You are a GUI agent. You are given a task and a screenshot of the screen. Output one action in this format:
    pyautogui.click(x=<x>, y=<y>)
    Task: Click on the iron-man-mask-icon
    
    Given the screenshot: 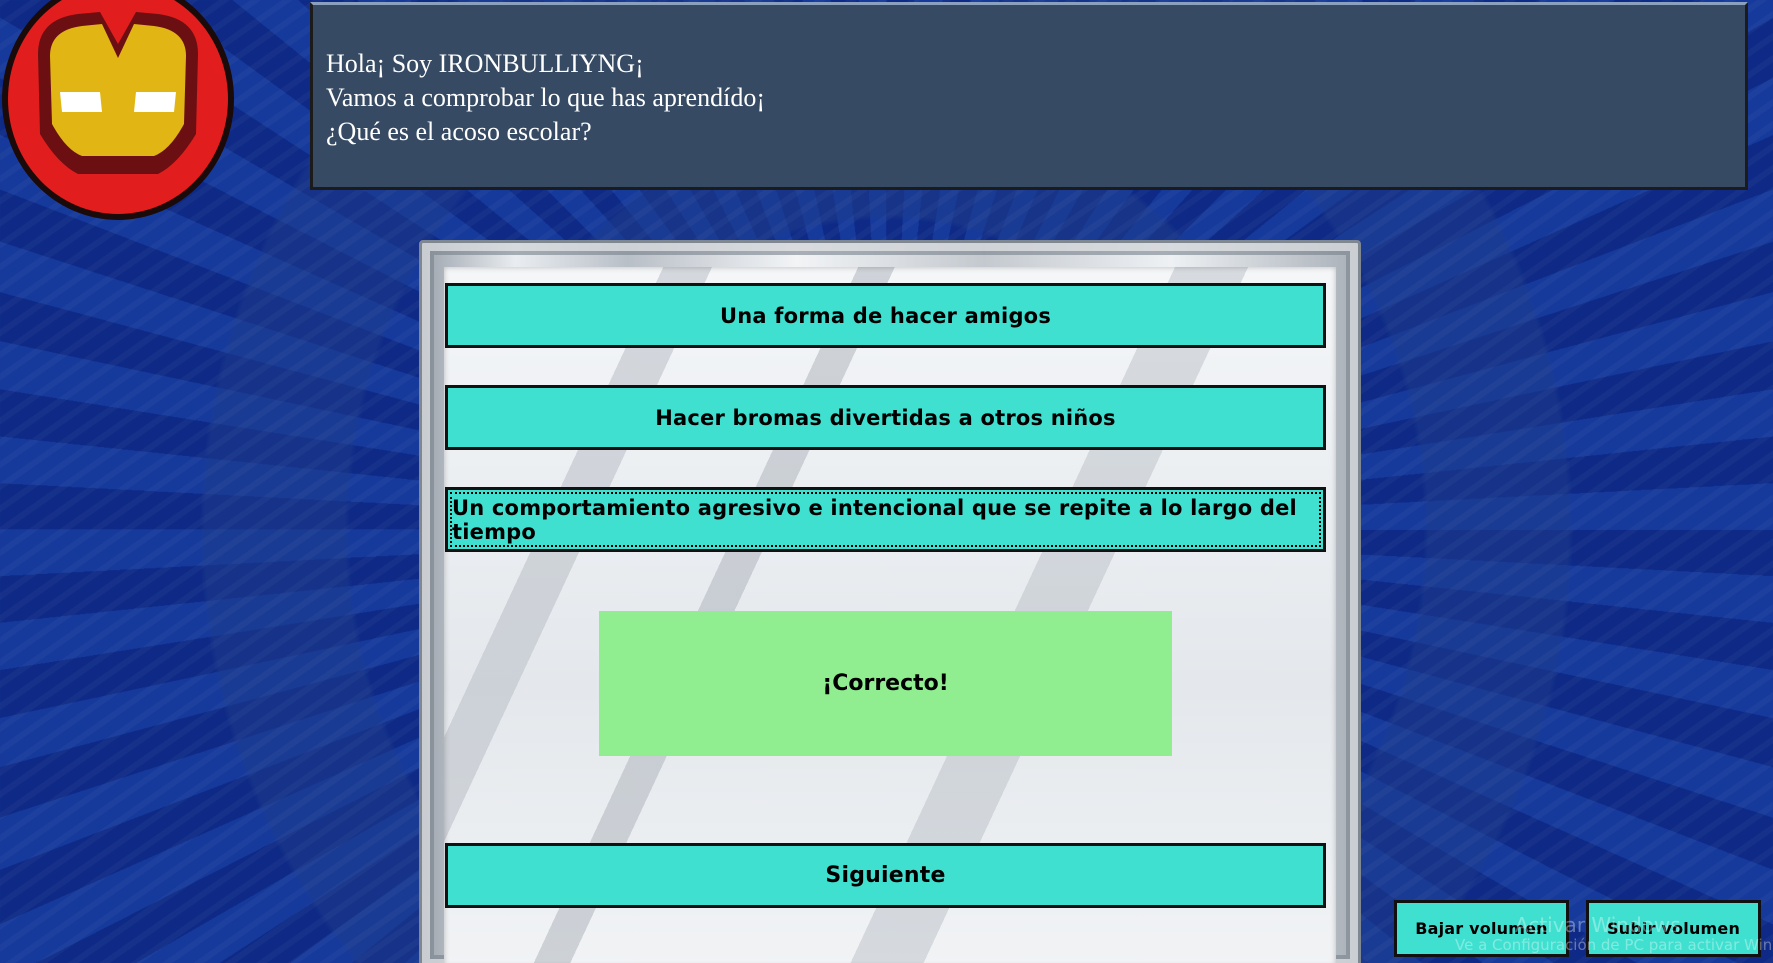 What is the action you would take?
    pyautogui.click(x=118, y=110)
    